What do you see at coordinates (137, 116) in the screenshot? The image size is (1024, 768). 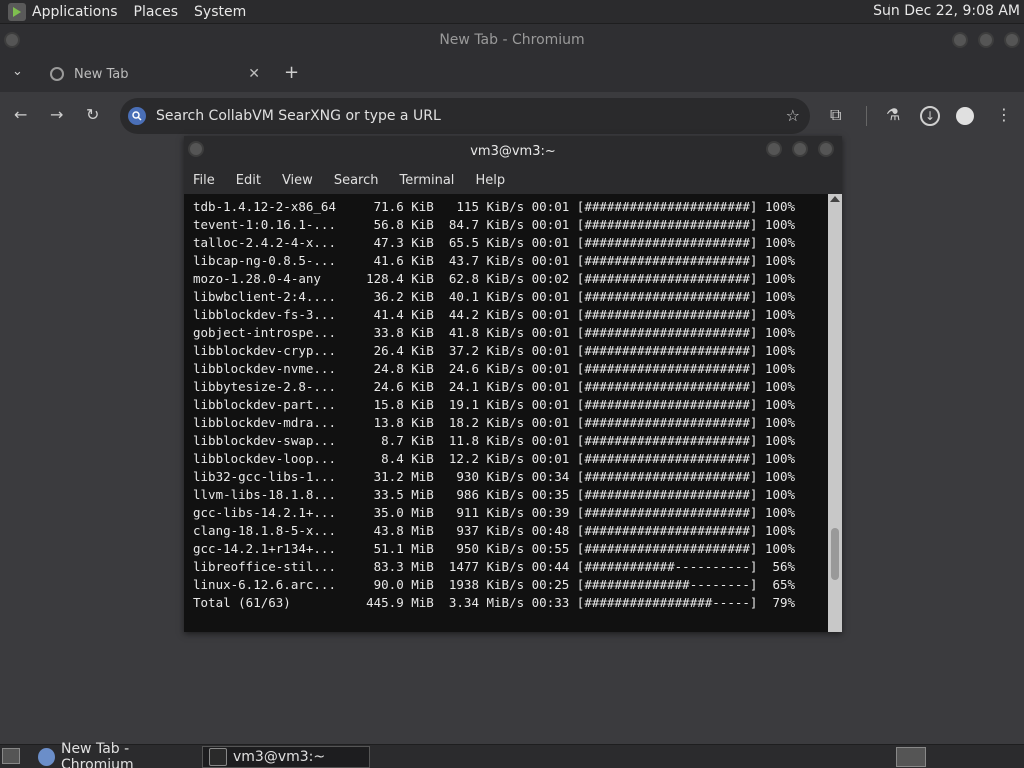 I see `search-engine-icon` at bounding box center [137, 116].